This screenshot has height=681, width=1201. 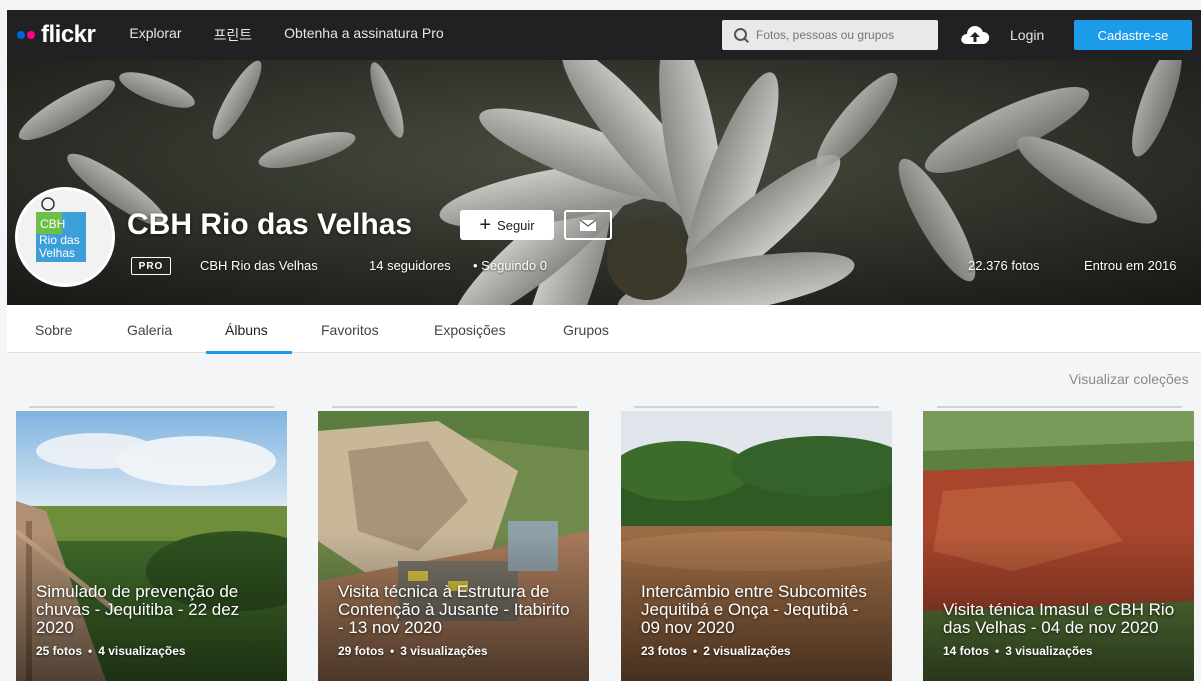 I want to click on tab-favorites: Favoritos, so click(x=350, y=330).